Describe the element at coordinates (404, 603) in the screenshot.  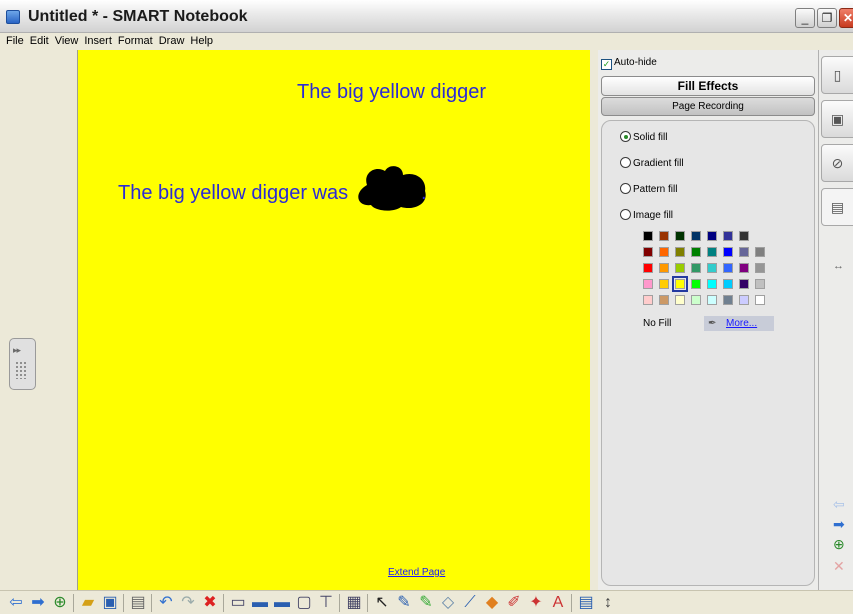
I see `pen-icon: ✎` at that location.